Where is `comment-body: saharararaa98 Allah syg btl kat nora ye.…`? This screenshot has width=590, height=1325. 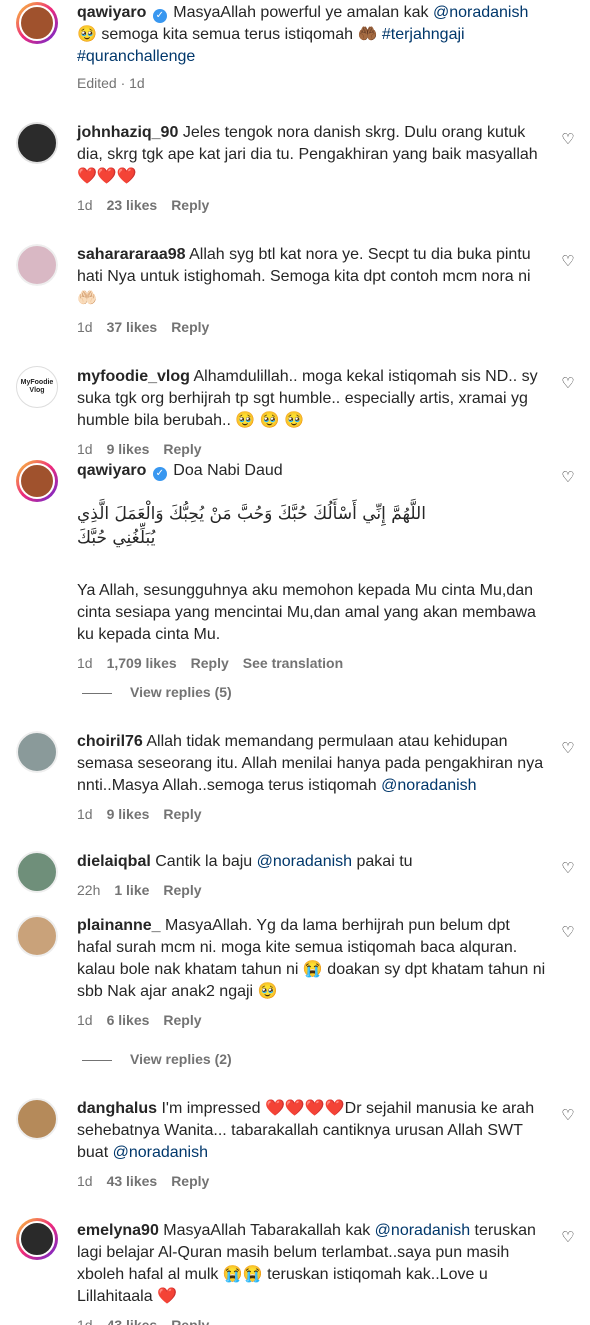 comment-body: saharararaa98 Allah syg btl kat nora ye.… is located at coordinates (312, 277).